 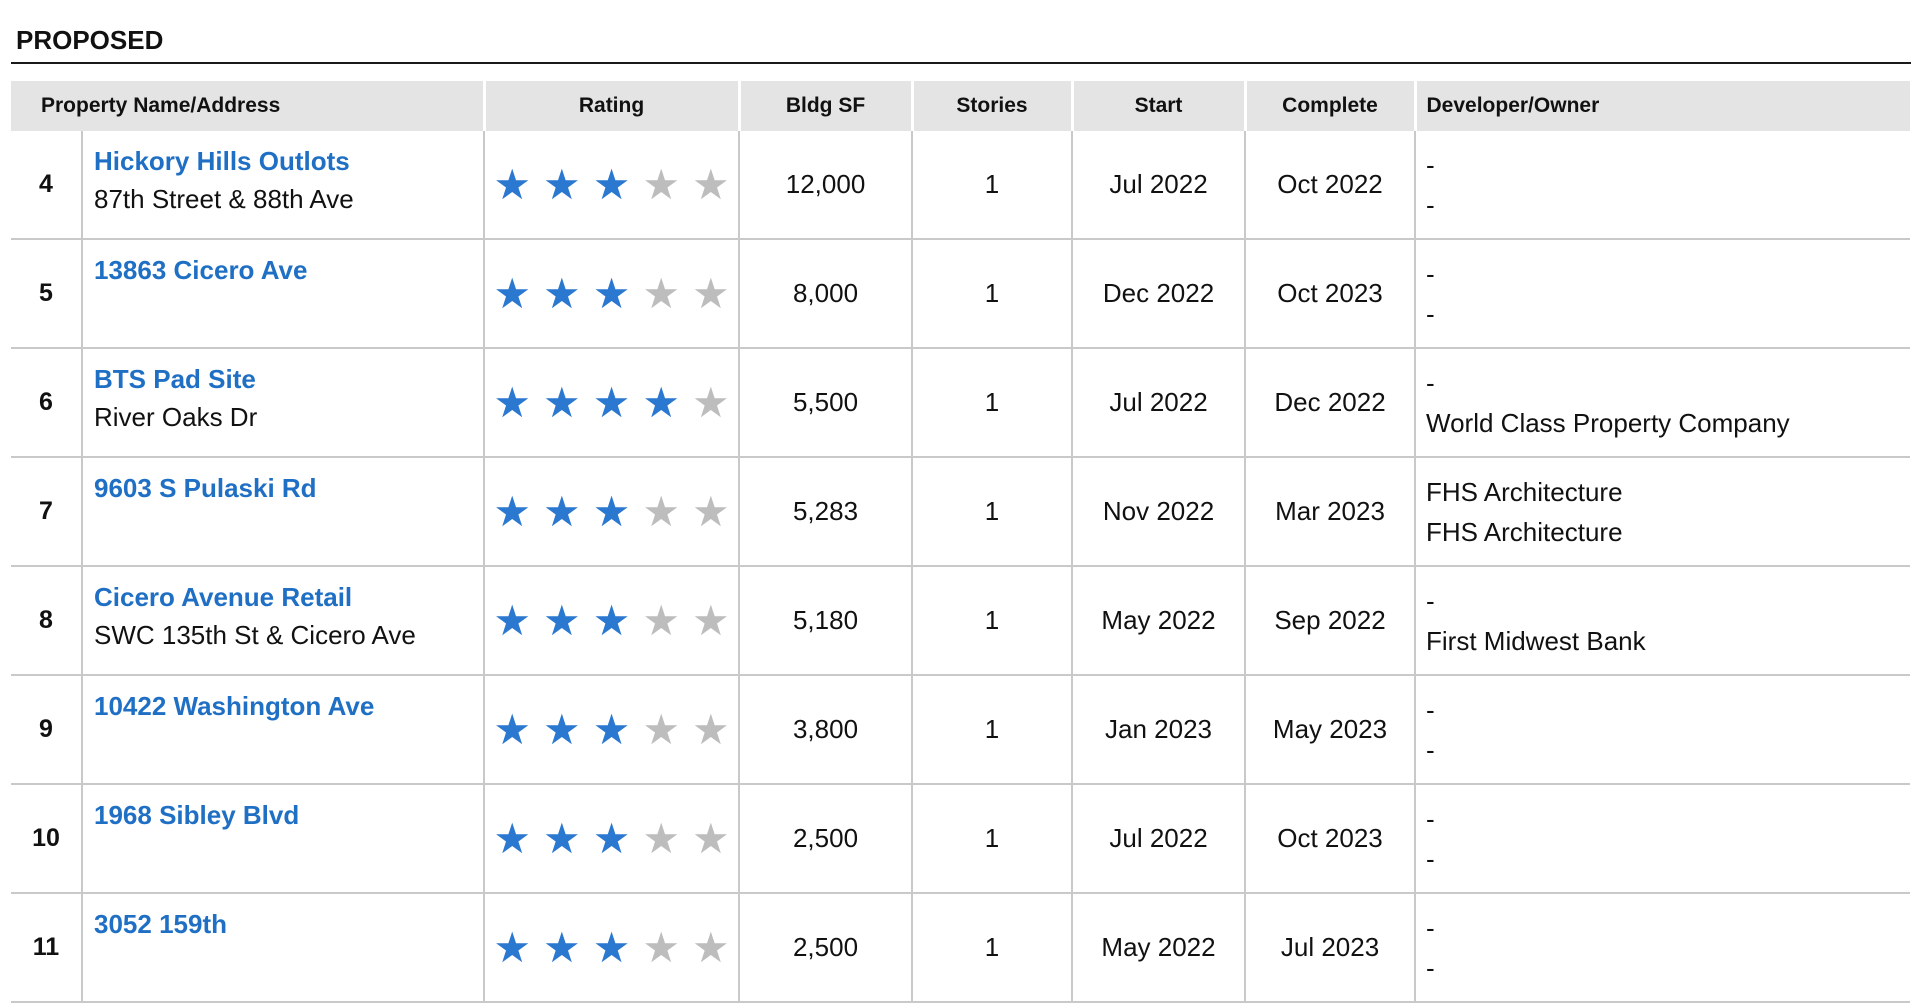 What do you see at coordinates (1330, 621) in the screenshot?
I see `complete-date: Sep 2022` at bounding box center [1330, 621].